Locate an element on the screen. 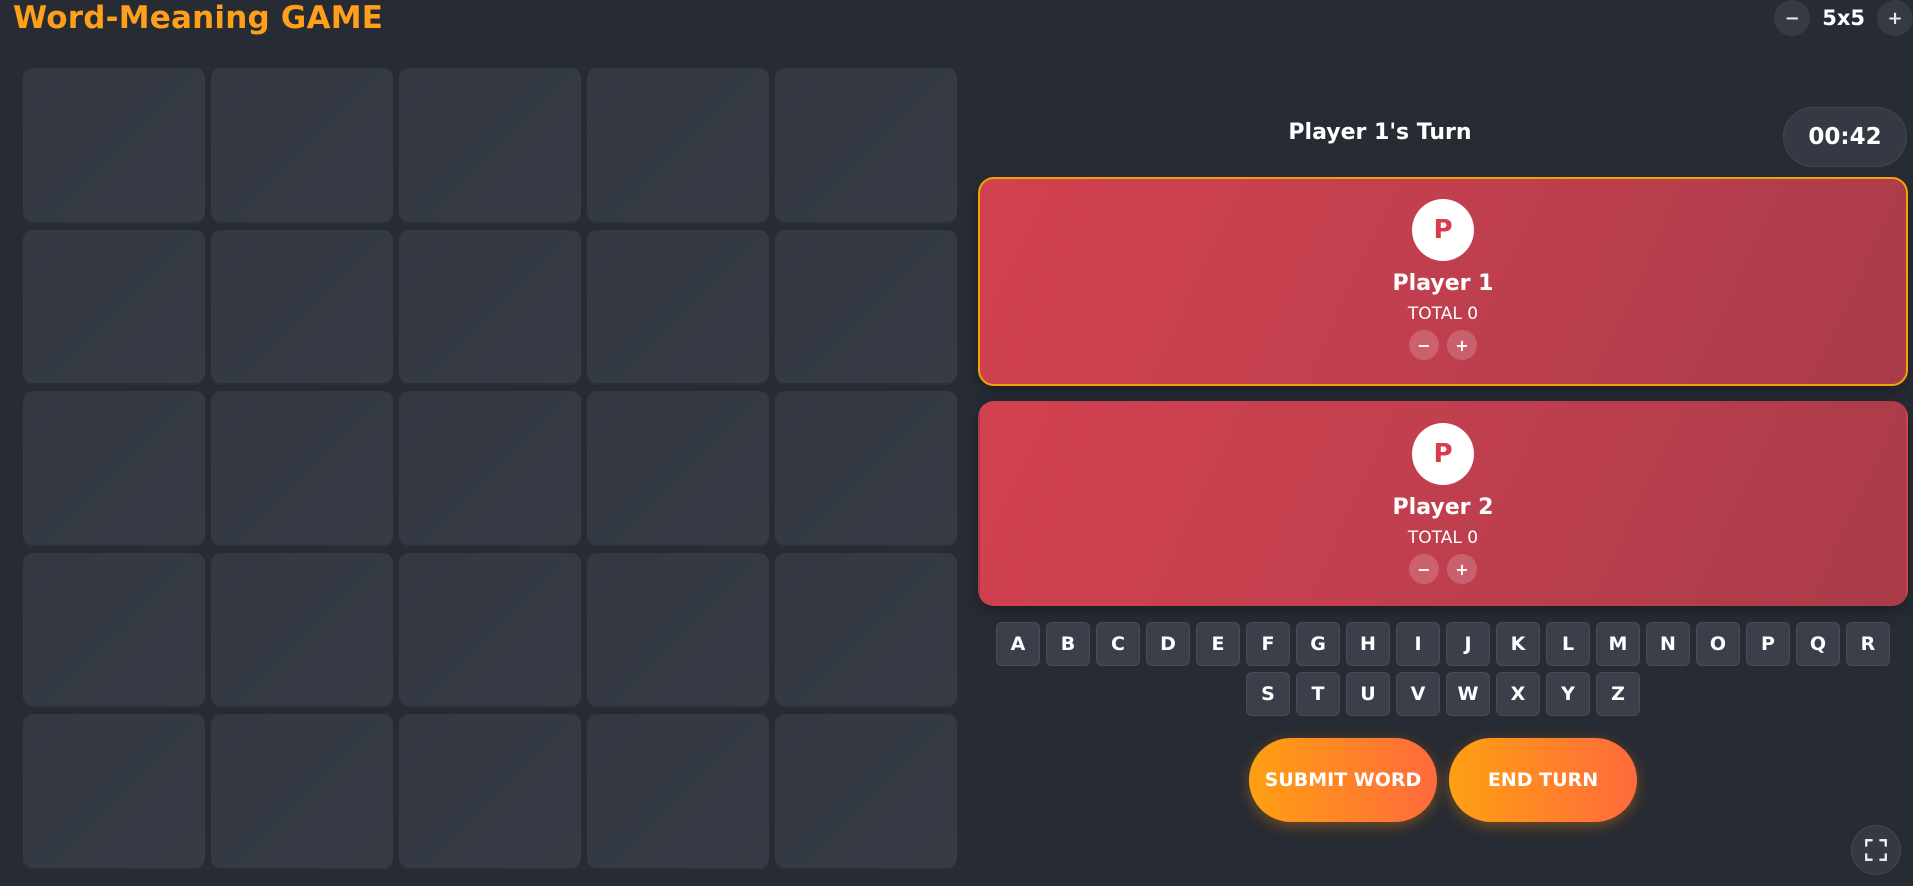  key-t: T is located at coordinates (1318, 694).